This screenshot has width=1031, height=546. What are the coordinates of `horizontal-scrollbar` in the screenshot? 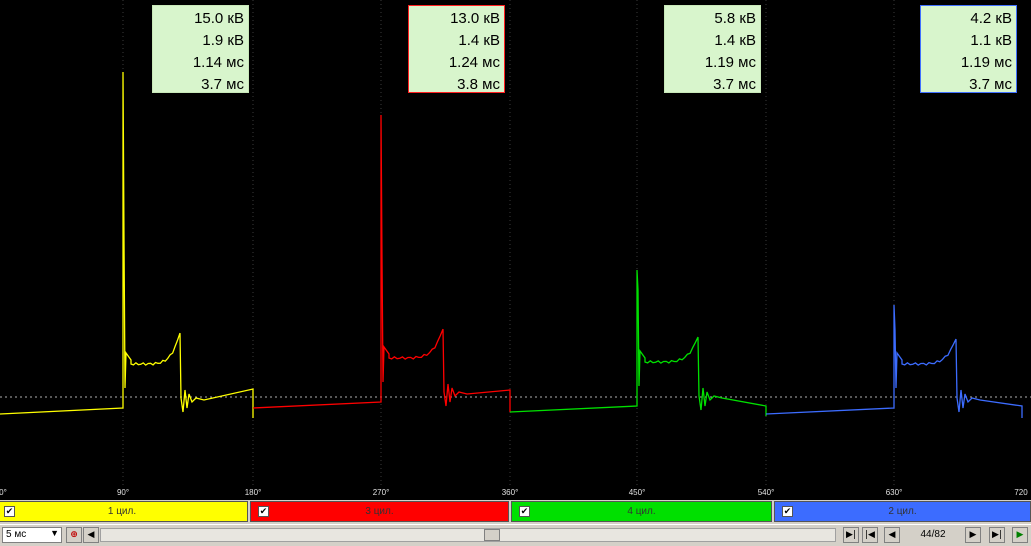 It's located at (468, 535).